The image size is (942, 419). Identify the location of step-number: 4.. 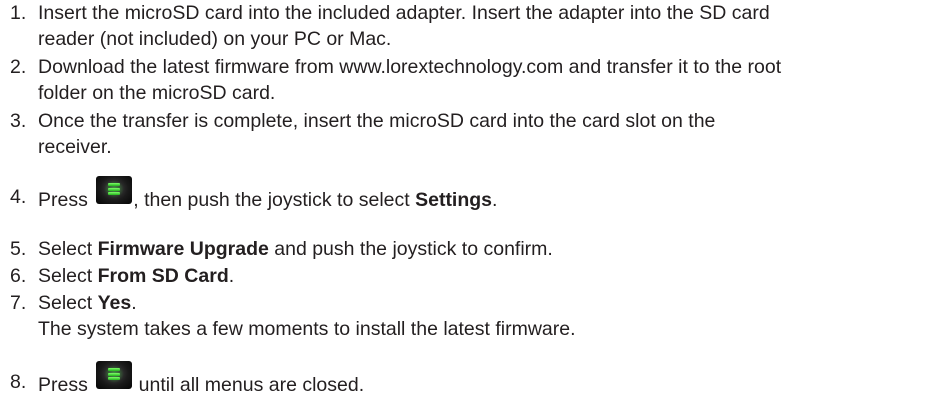
(18, 197).